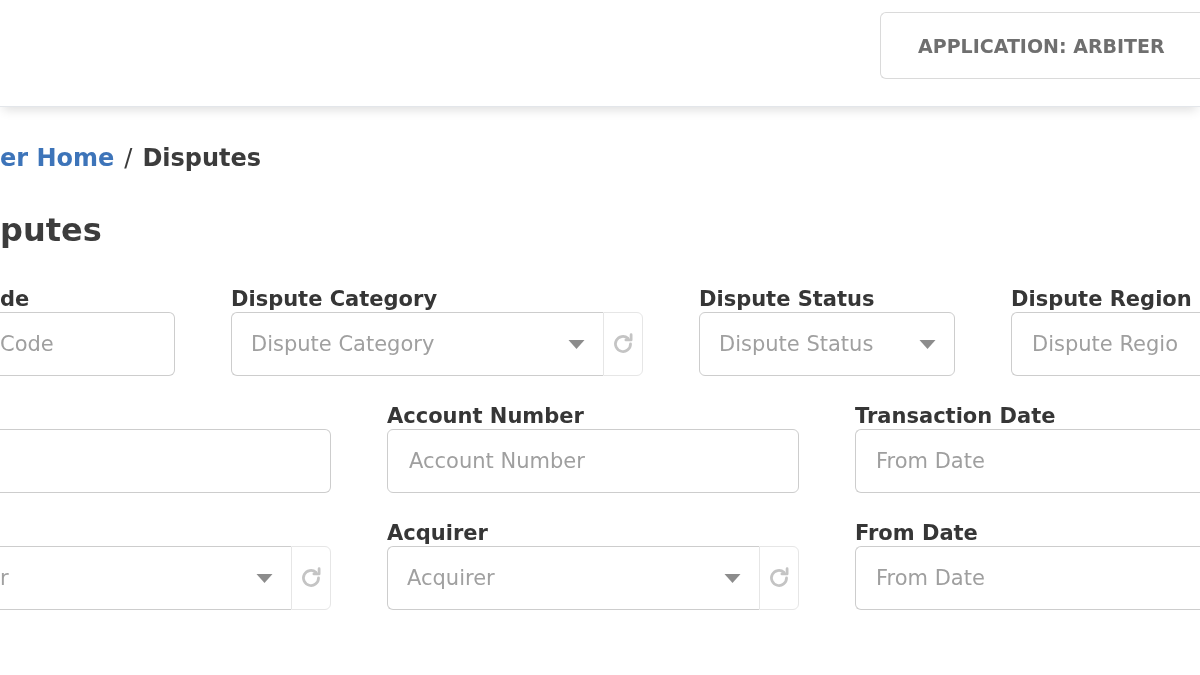  Describe the element at coordinates (51, 230) in the screenshot. I see `page-title: putes` at that location.